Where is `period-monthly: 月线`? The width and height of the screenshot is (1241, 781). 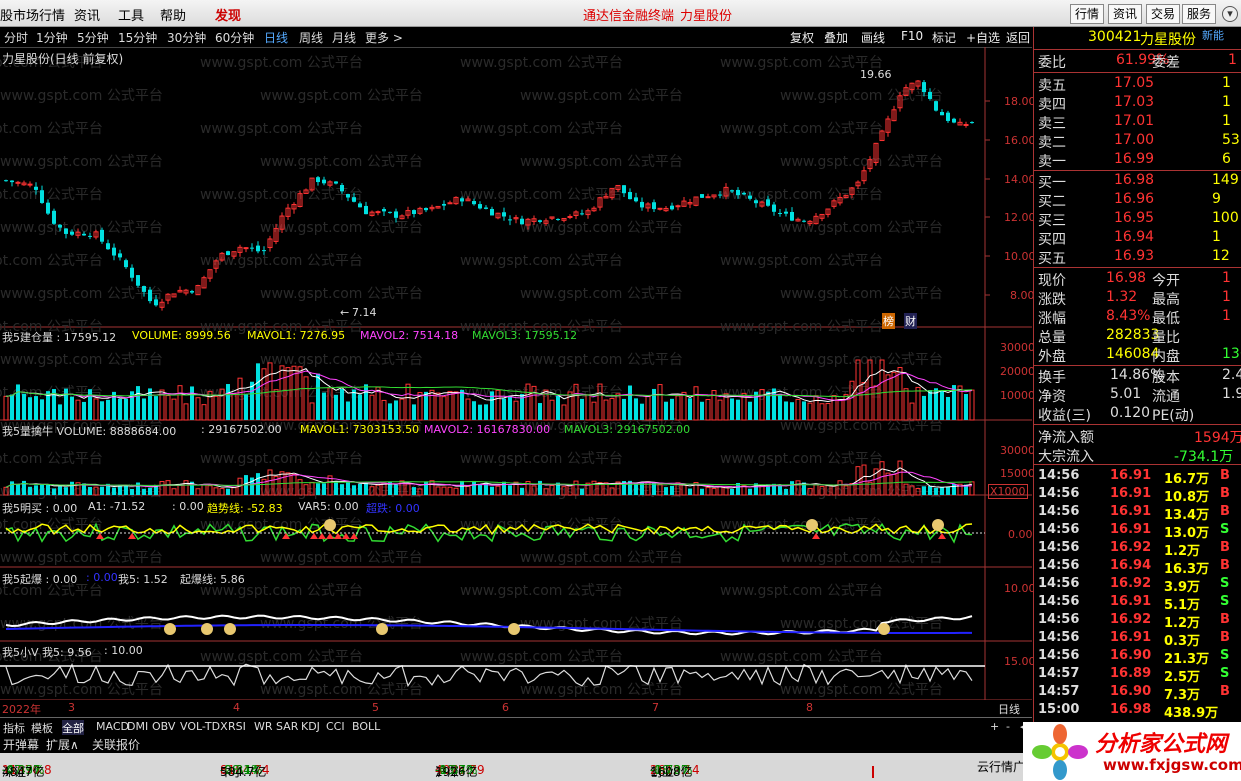
period-monthly: 月线 is located at coordinates (344, 37).